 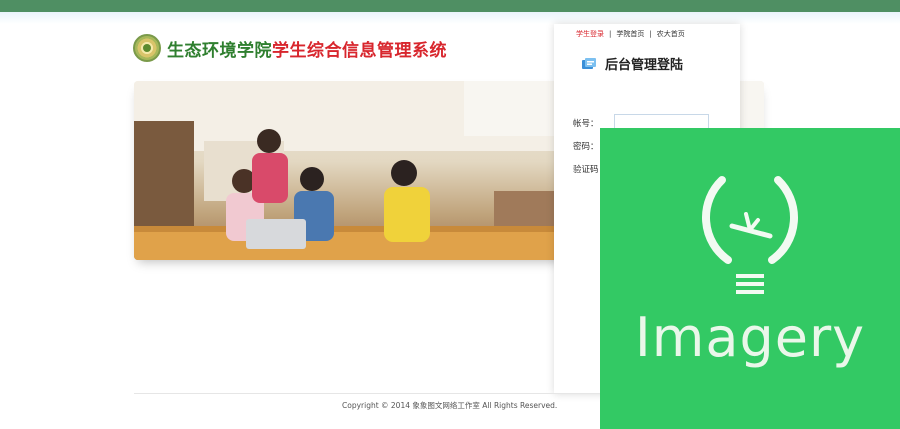 I want to click on site-title-school: 生态环境学院, so click(x=219, y=50).